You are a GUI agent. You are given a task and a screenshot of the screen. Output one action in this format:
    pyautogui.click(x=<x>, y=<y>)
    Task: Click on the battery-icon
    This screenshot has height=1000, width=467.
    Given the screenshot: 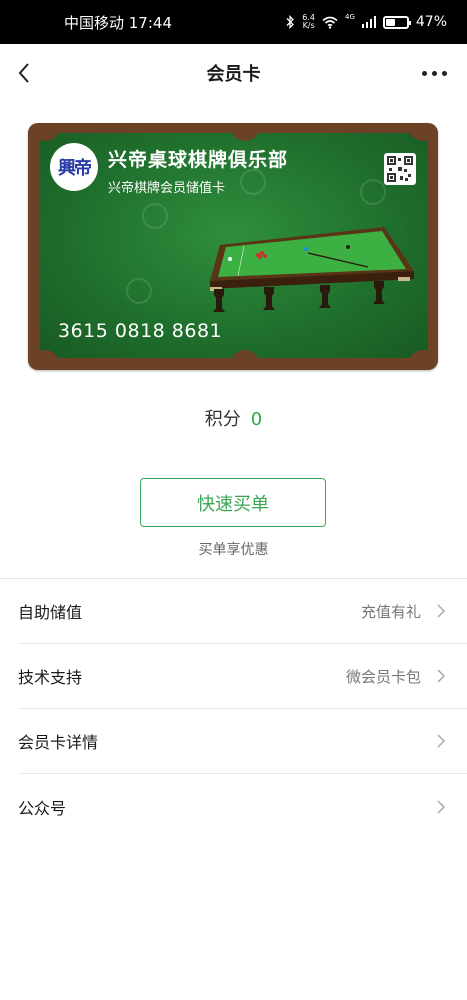 What is the action you would take?
    pyautogui.click(x=396, y=22)
    